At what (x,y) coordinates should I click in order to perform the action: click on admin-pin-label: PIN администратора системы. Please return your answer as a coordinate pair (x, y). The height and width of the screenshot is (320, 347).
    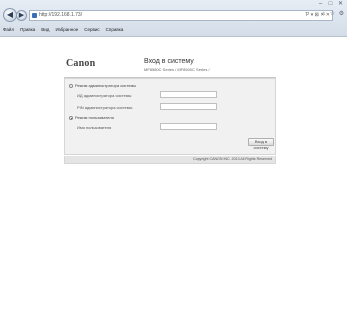
    Looking at the image, I should click on (105, 107).